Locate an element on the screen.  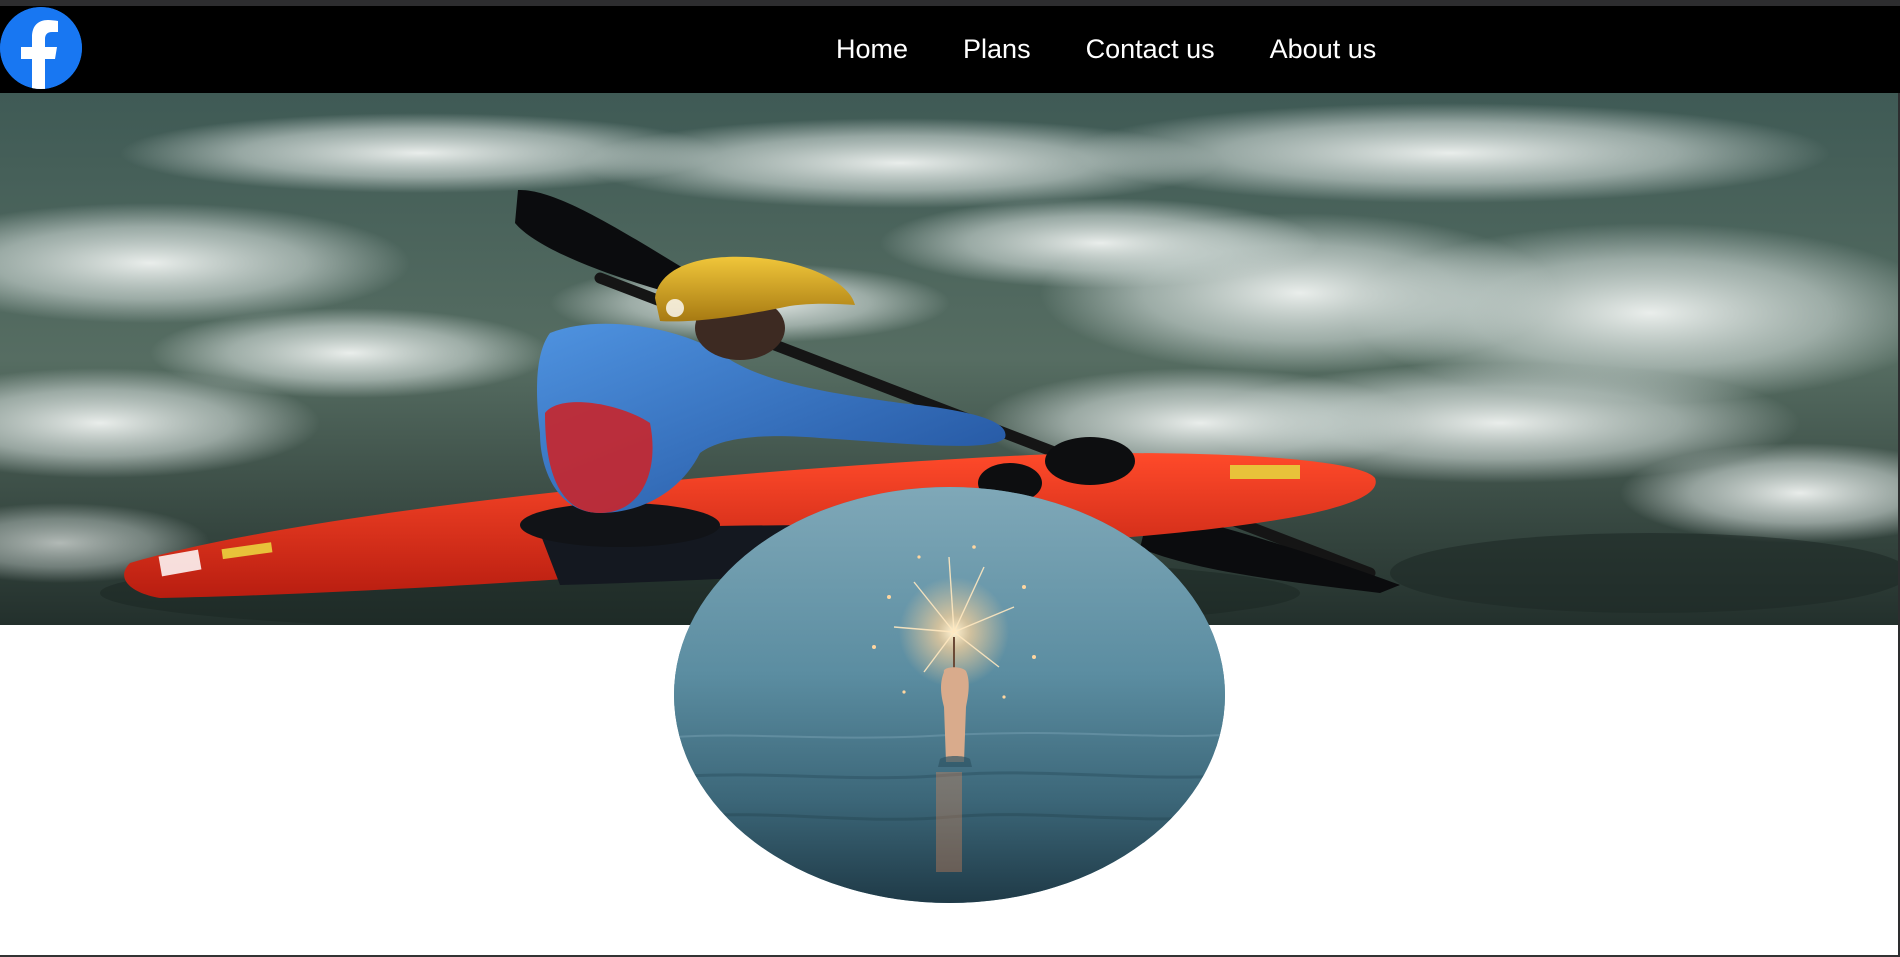
navbar: Home Plans Contact us About us is located at coordinates (950, 49).